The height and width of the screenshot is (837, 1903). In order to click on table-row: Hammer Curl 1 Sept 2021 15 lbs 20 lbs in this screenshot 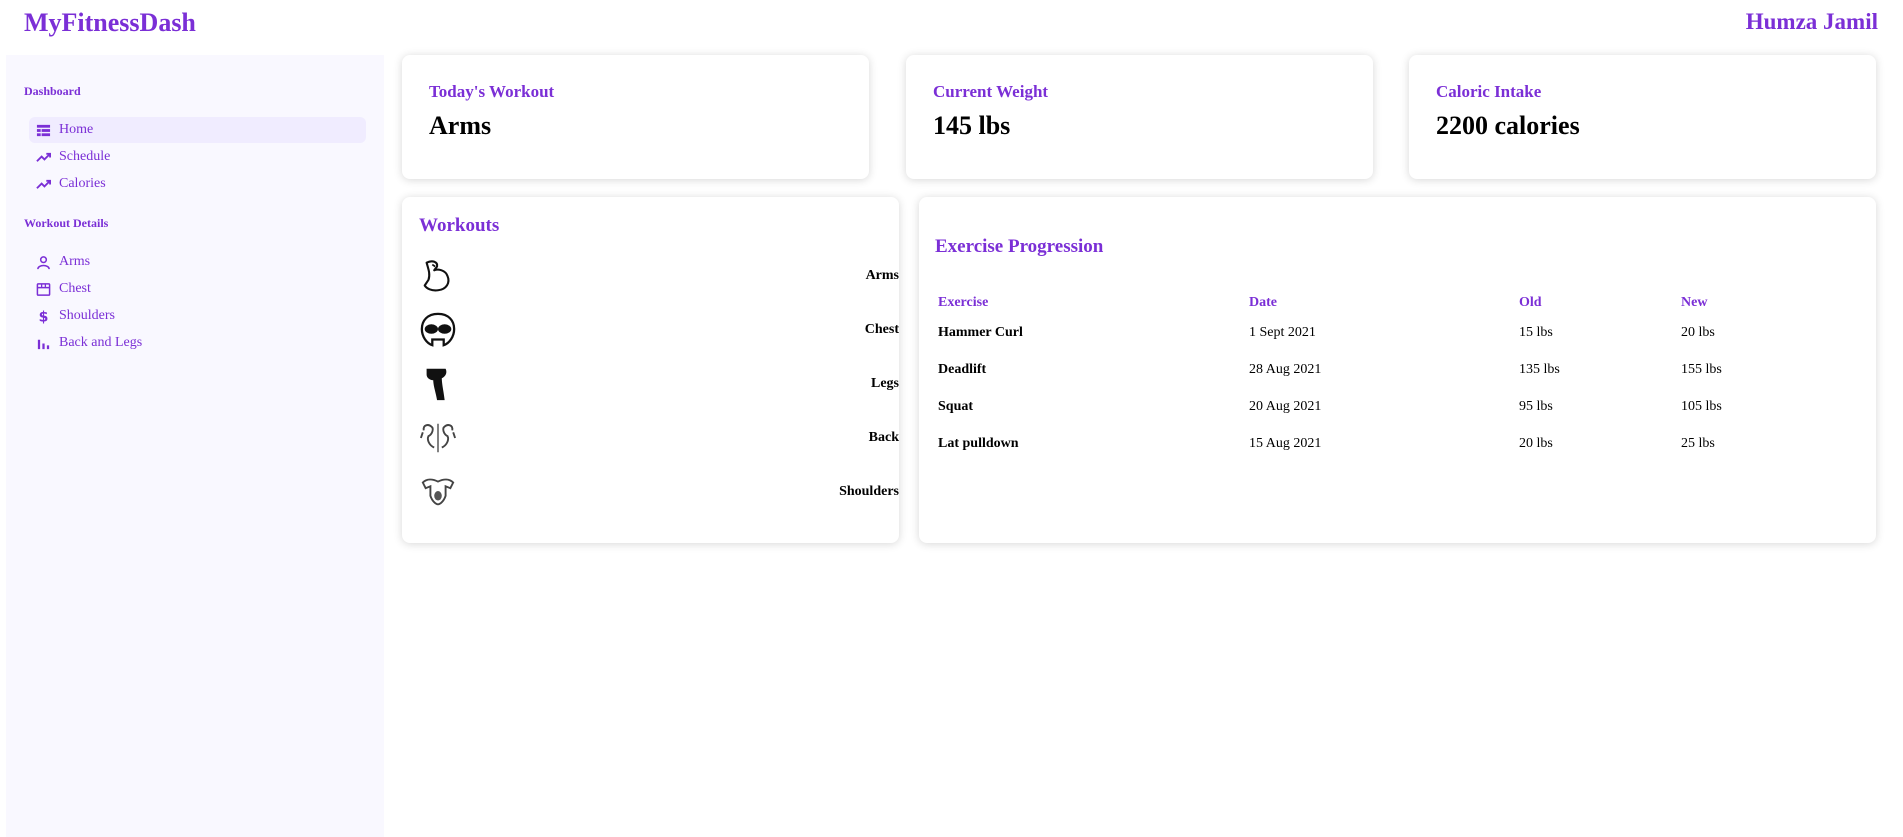, I will do `click(1369, 332)`.